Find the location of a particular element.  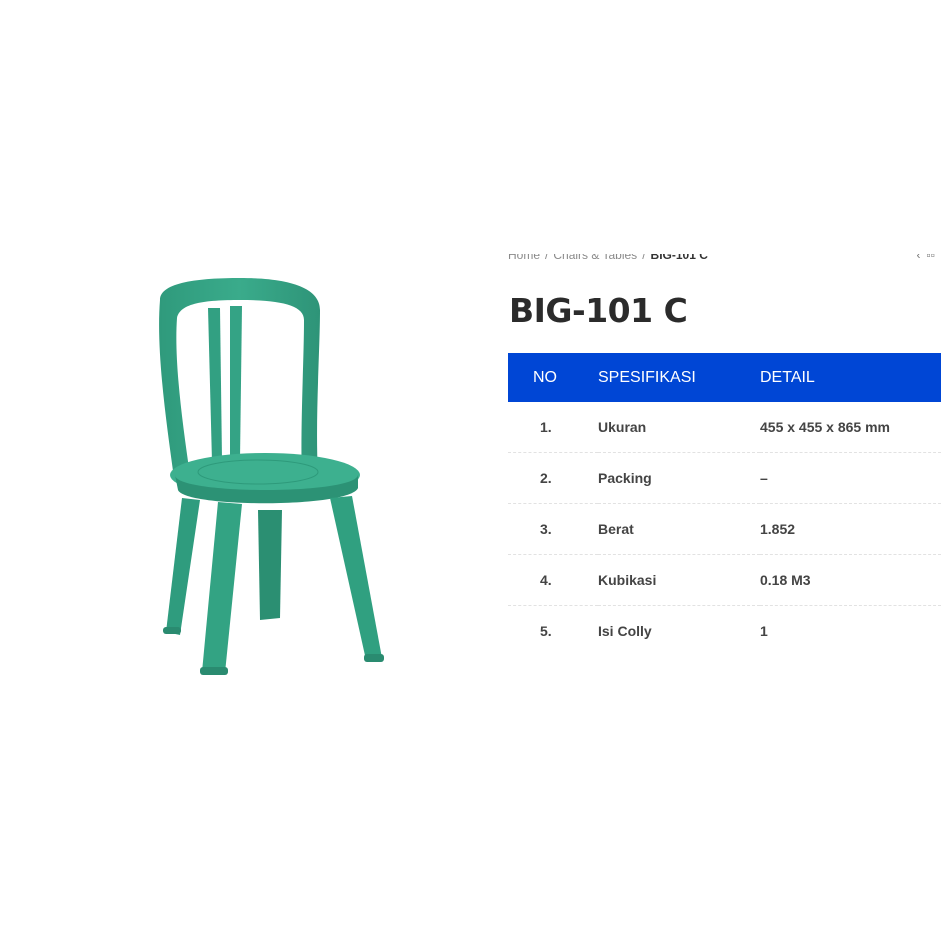

breadcrumb: Home / Chairs & Tables / BIG-101 C is located at coordinates (608, 258).